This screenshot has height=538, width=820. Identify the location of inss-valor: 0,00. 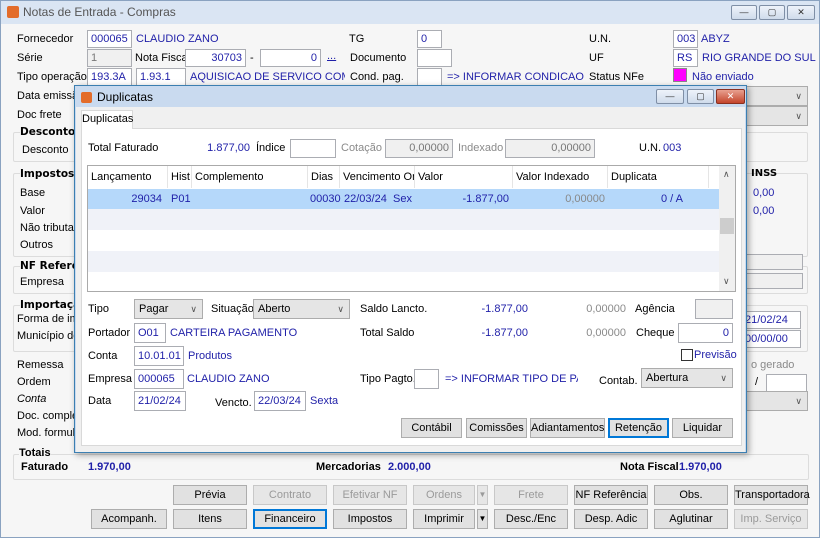
(764, 211).